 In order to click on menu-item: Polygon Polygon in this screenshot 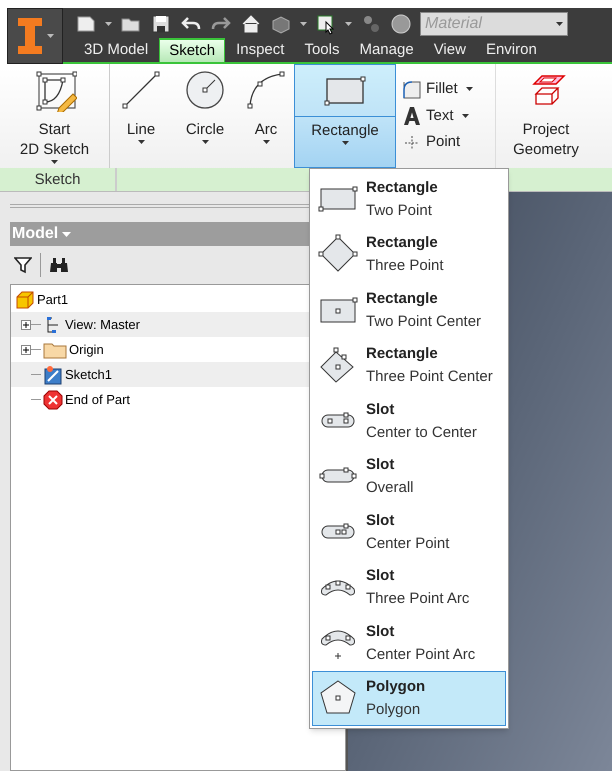, I will do `click(409, 698)`.